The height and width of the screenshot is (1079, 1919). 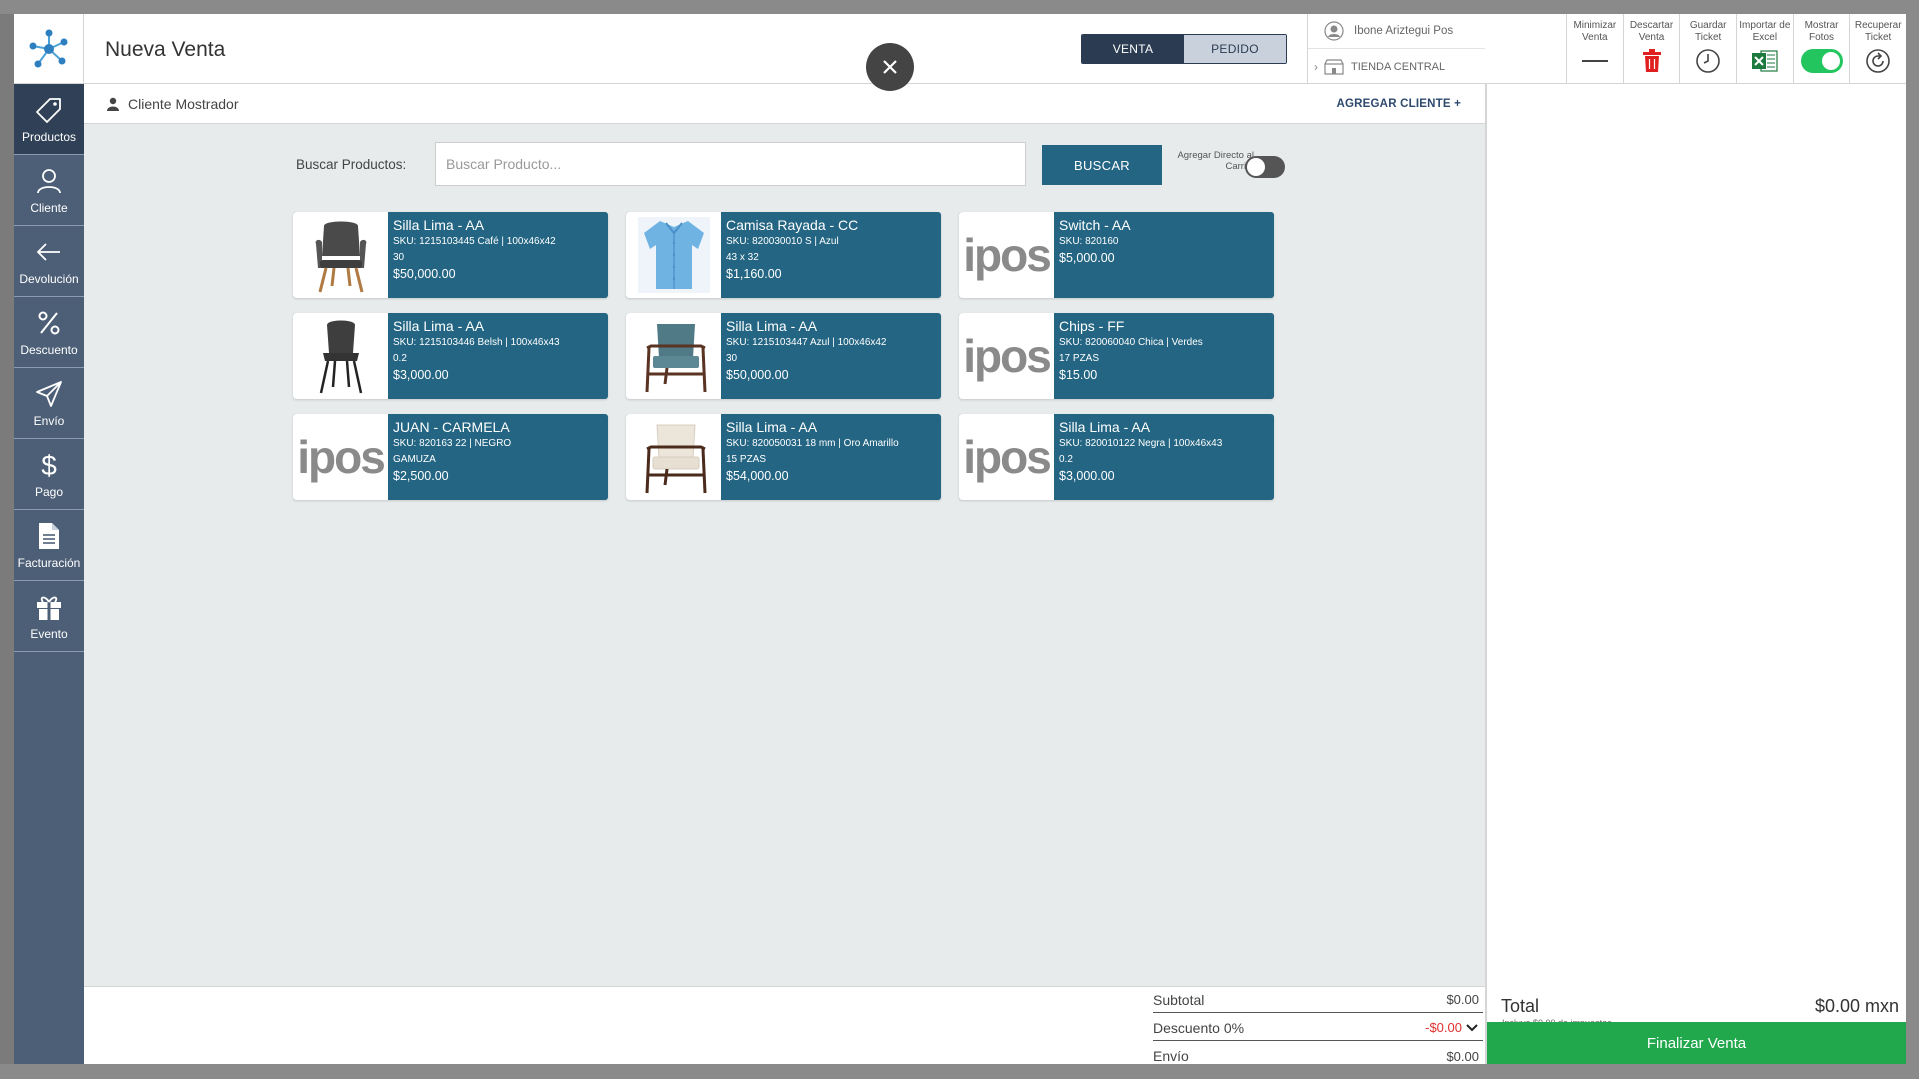 I want to click on send-icon, so click(x=49, y=394).